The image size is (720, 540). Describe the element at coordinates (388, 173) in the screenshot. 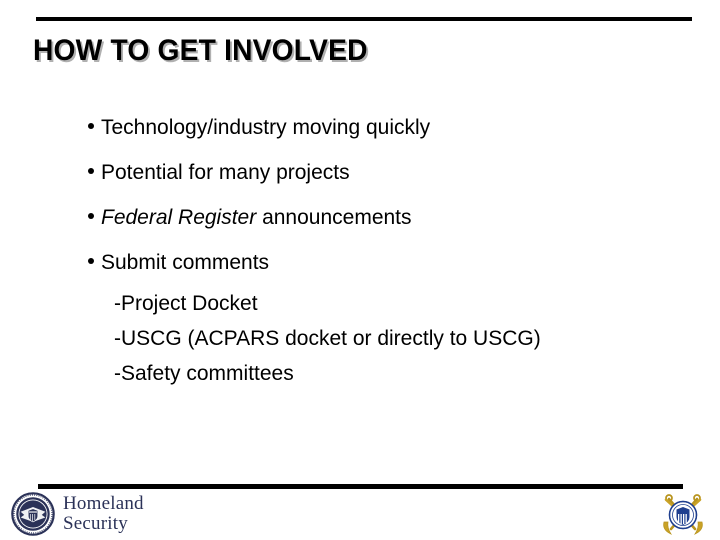

I see `list-item: Potential for many projects` at that location.